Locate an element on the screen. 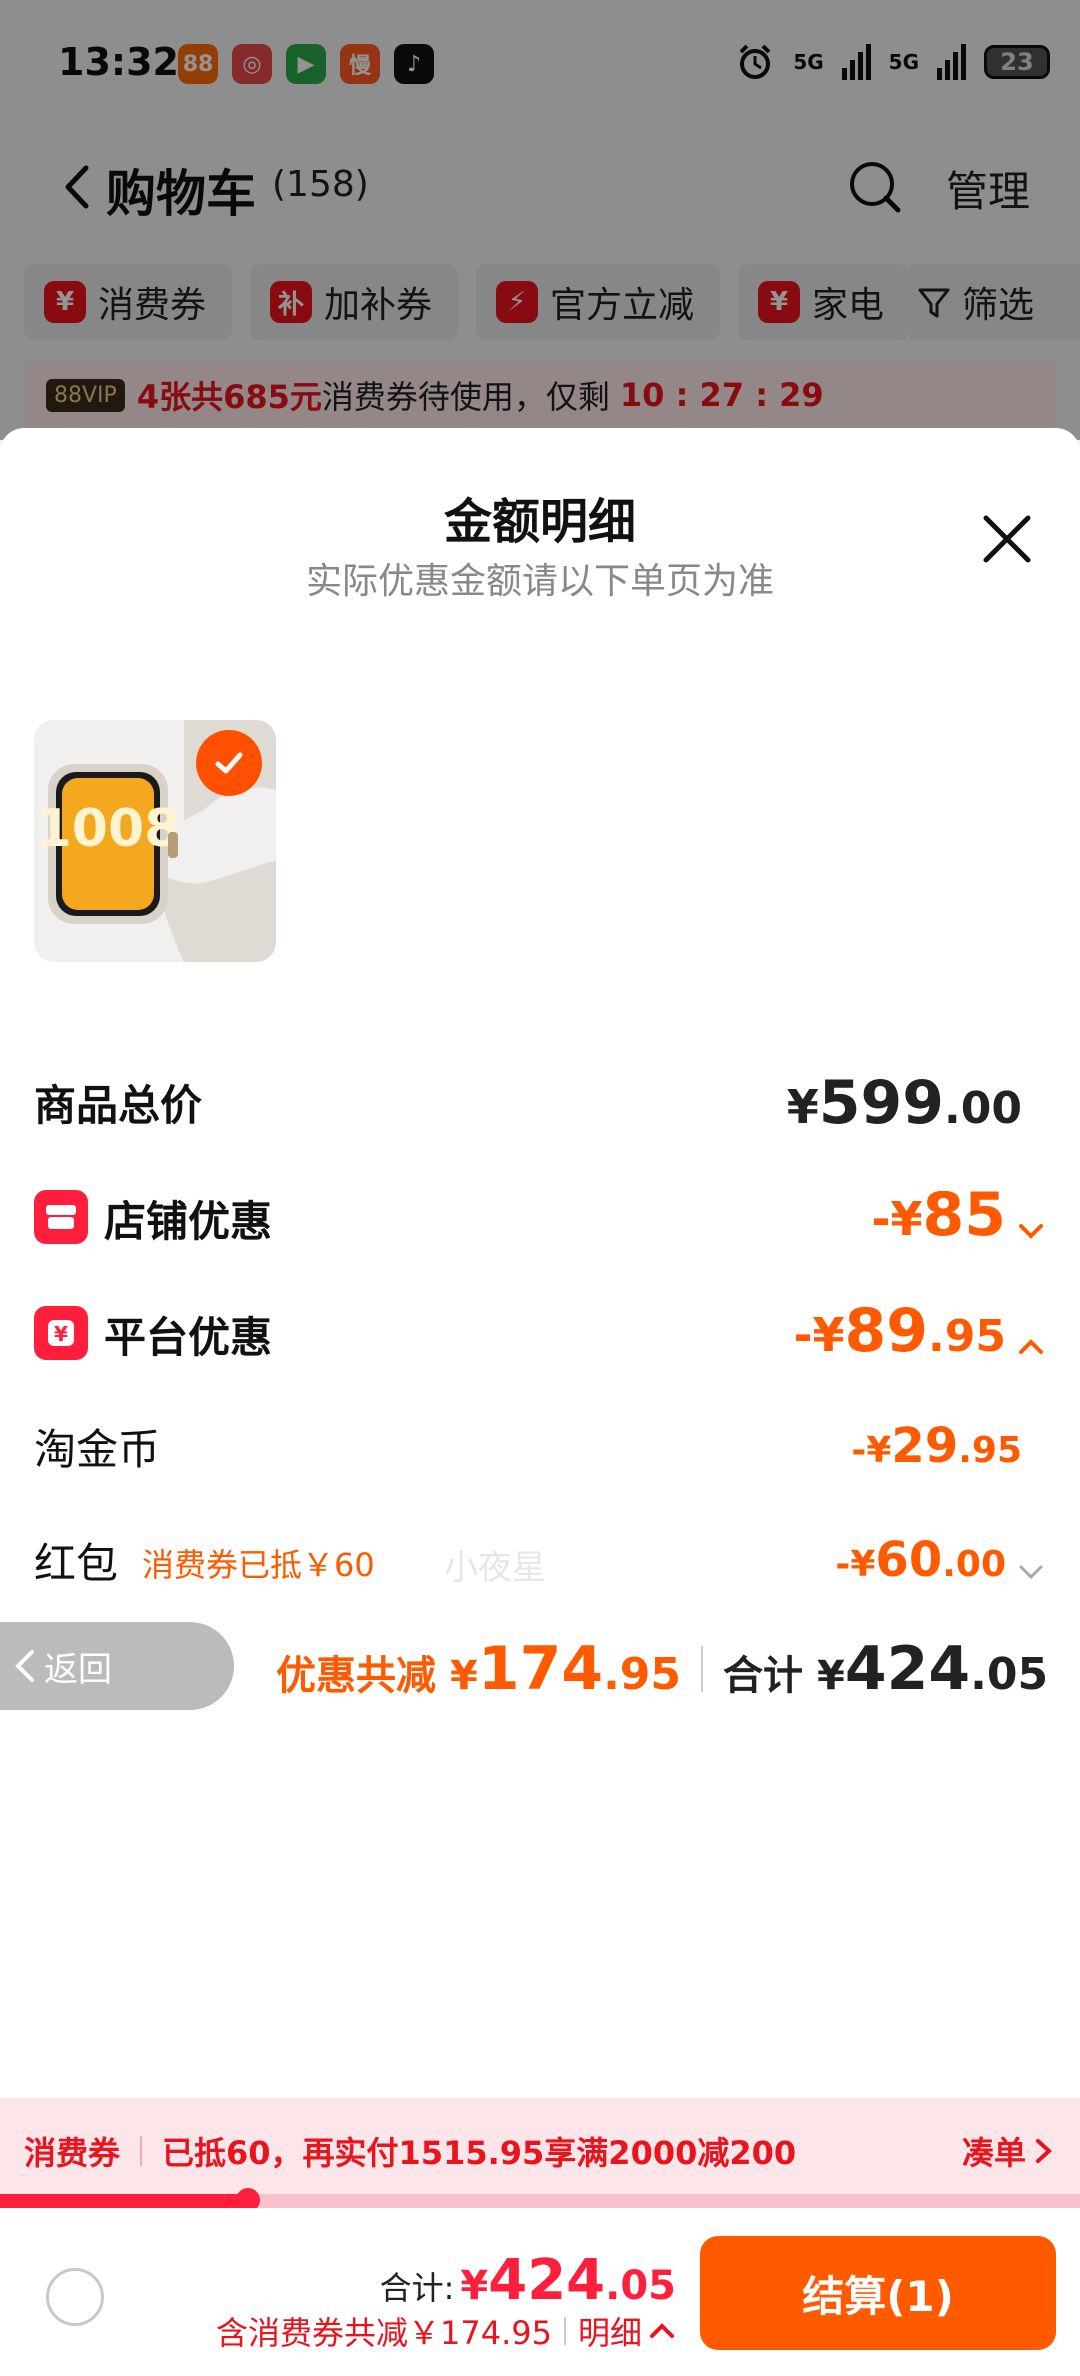 The height and width of the screenshot is (2376, 1080). taojinbi-label: 淘金币 is located at coordinates (97, 1449).